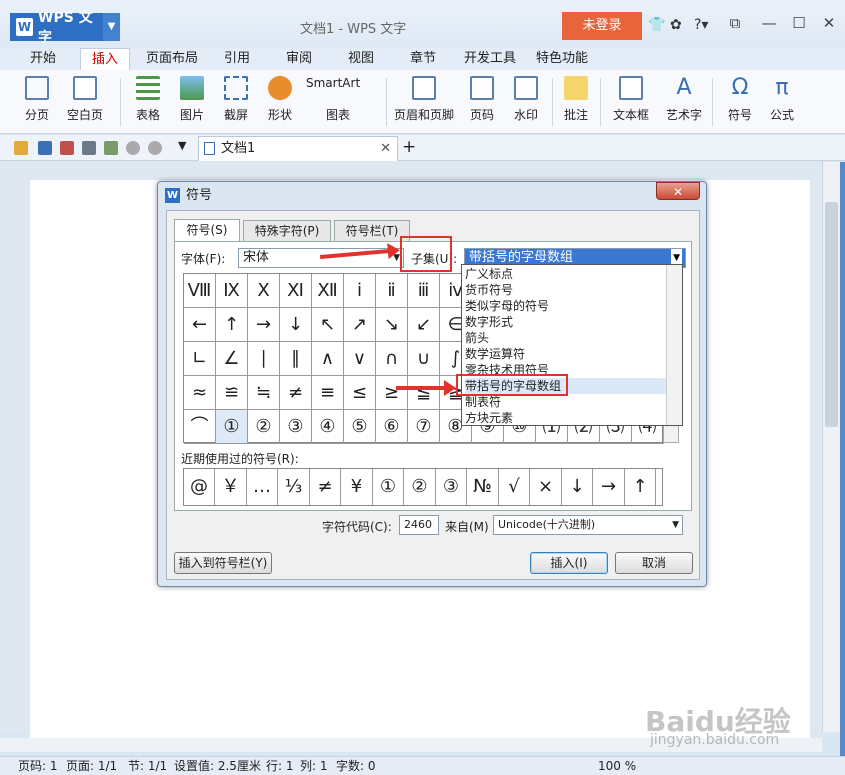 The height and width of the screenshot is (775, 845). Describe the element at coordinates (420, 487) in the screenshot. I see `recent-symbol-cell: ②` at that location.